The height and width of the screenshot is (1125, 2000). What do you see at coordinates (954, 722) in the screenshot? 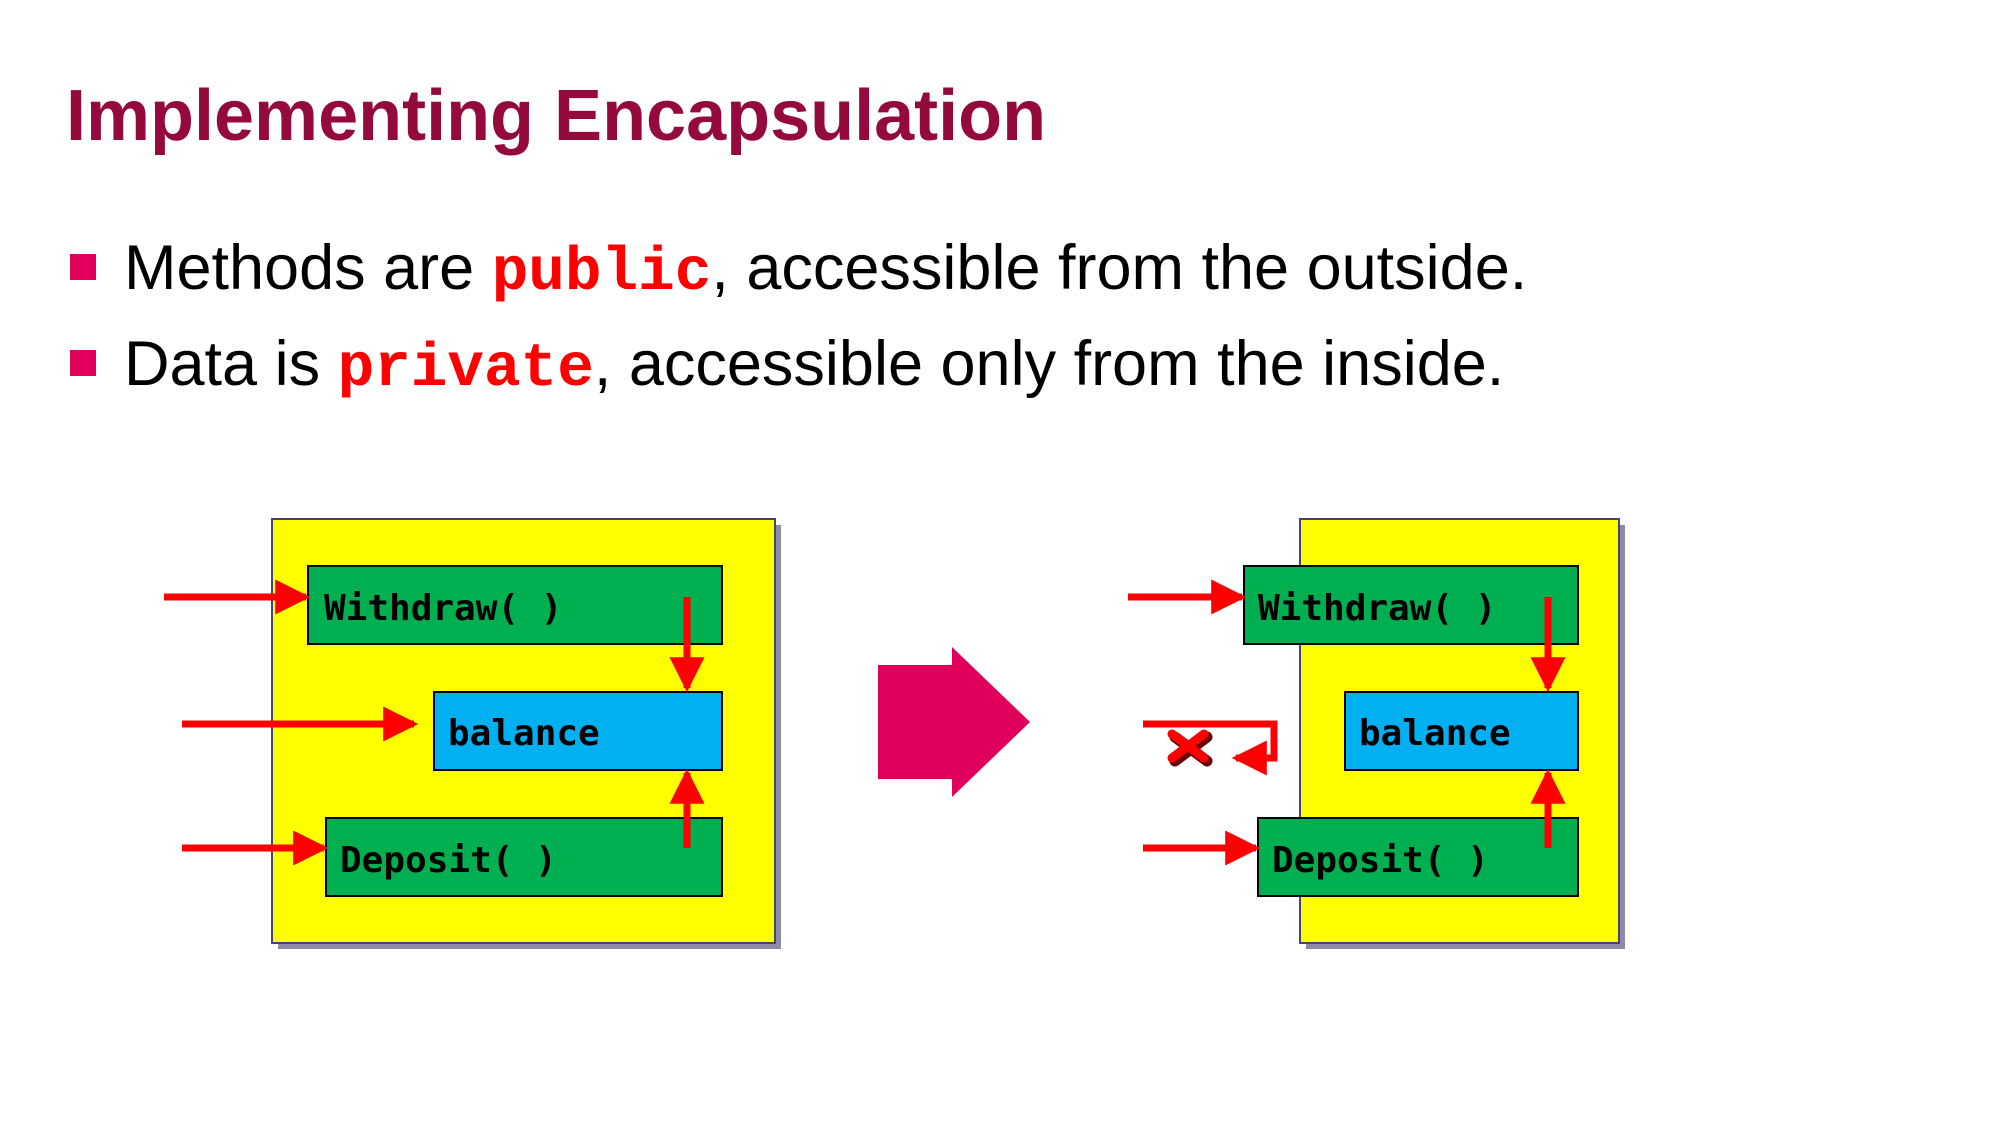
I see `right-arrow-icon` at bounding box center [954, 722].